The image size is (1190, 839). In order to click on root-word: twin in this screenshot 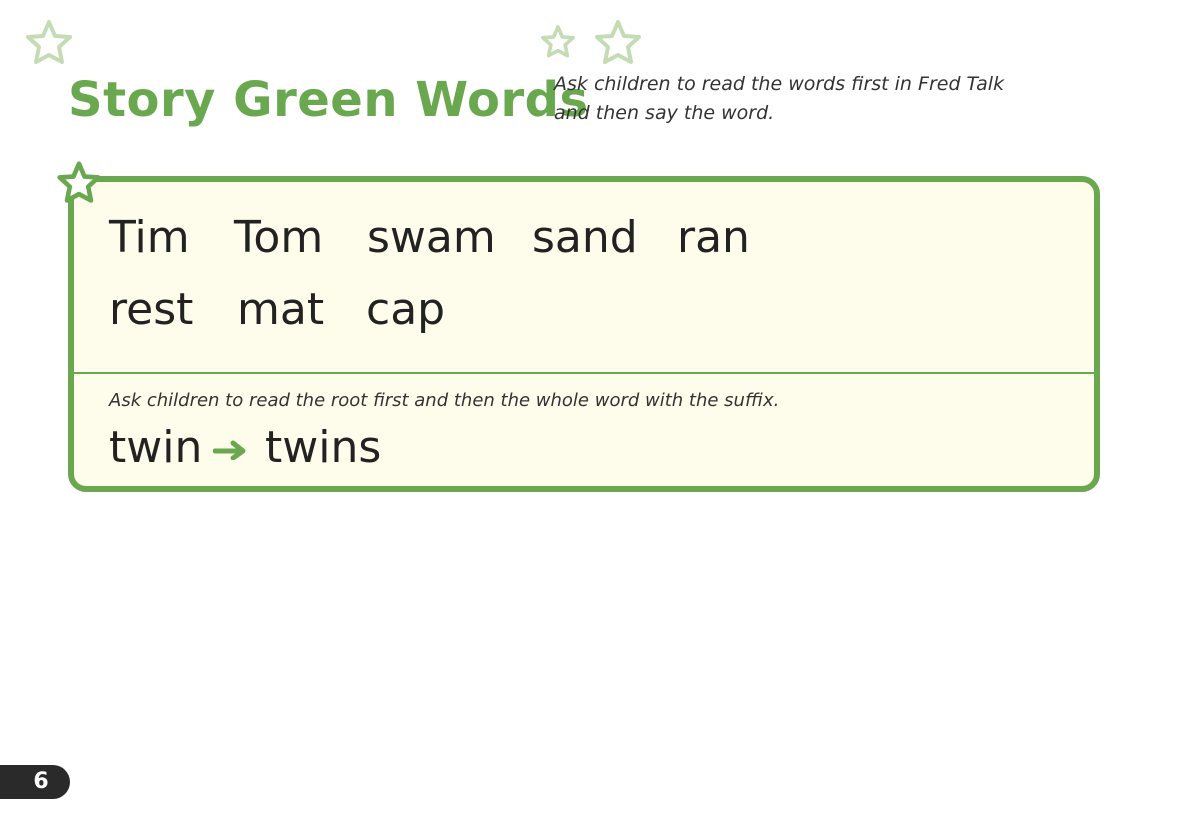, I will do `click(156, 447)`.